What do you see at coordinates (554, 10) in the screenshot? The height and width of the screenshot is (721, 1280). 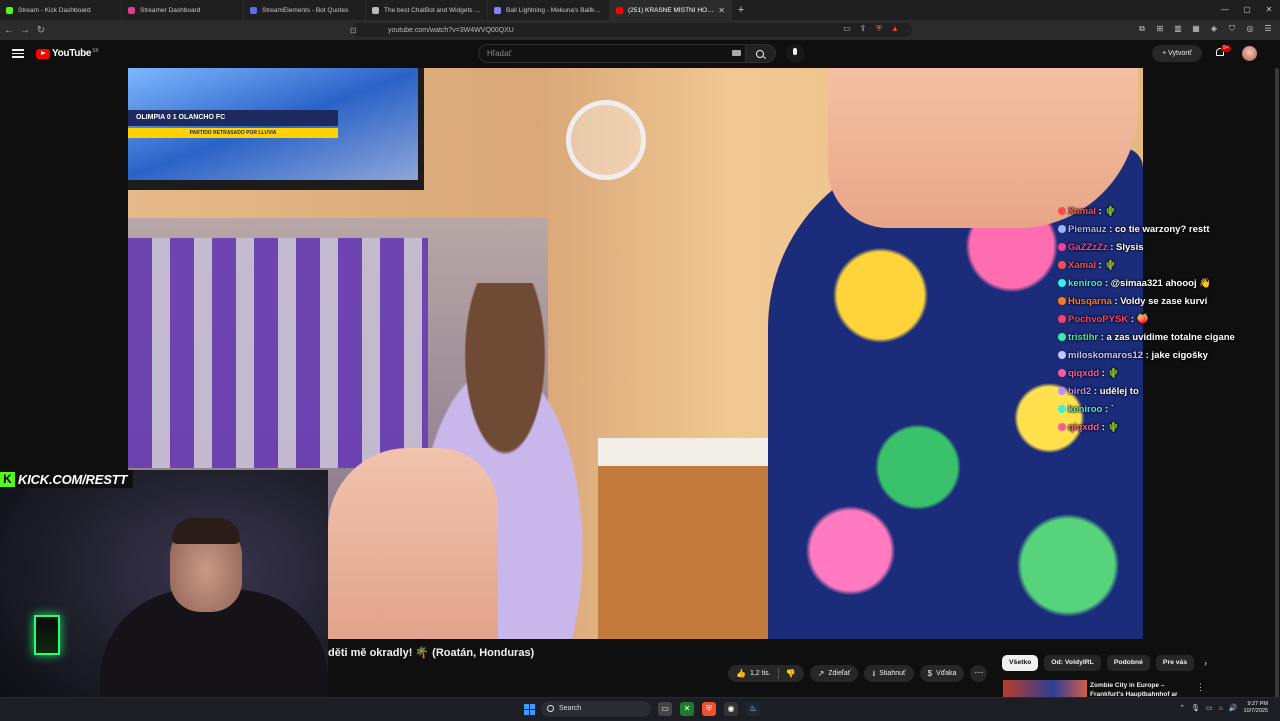 I see `tab-label: Ball Lightning - Mekuna's Ballkuna` at bounding box center [554, 10].